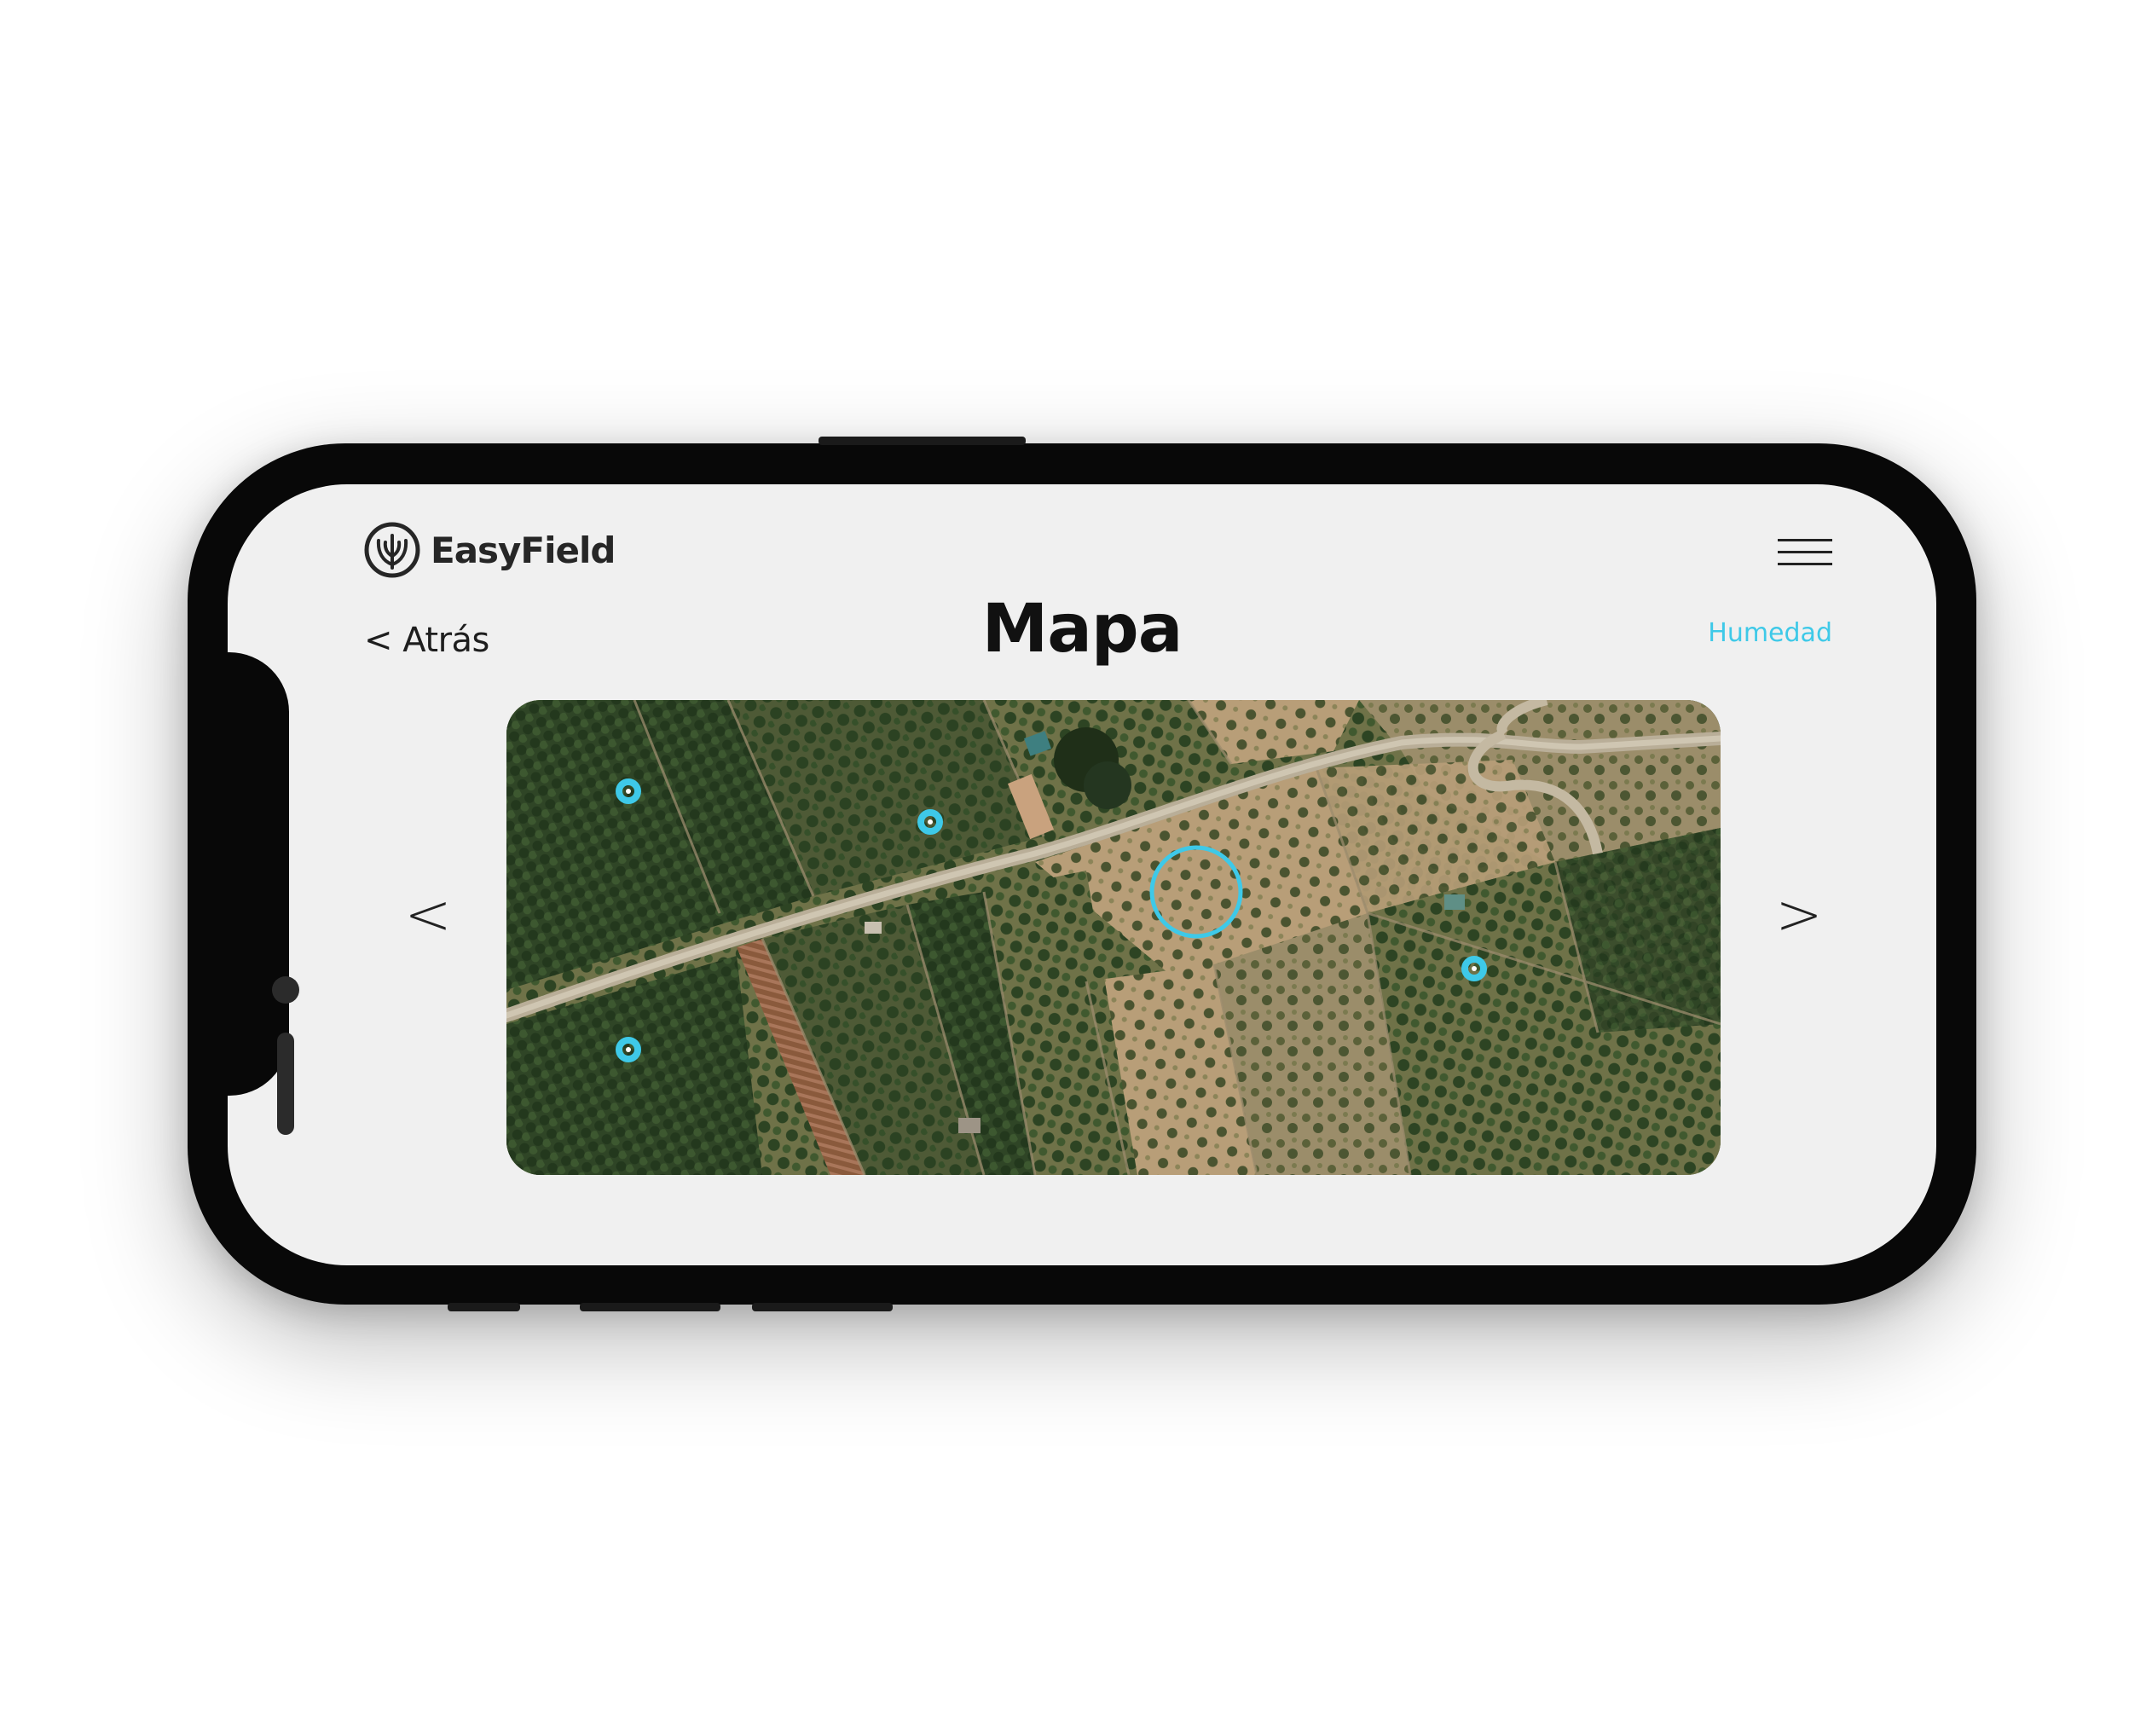  Describe the element at coordinates (263, 894) in the screenshot. I see `phone-notch` at that location.